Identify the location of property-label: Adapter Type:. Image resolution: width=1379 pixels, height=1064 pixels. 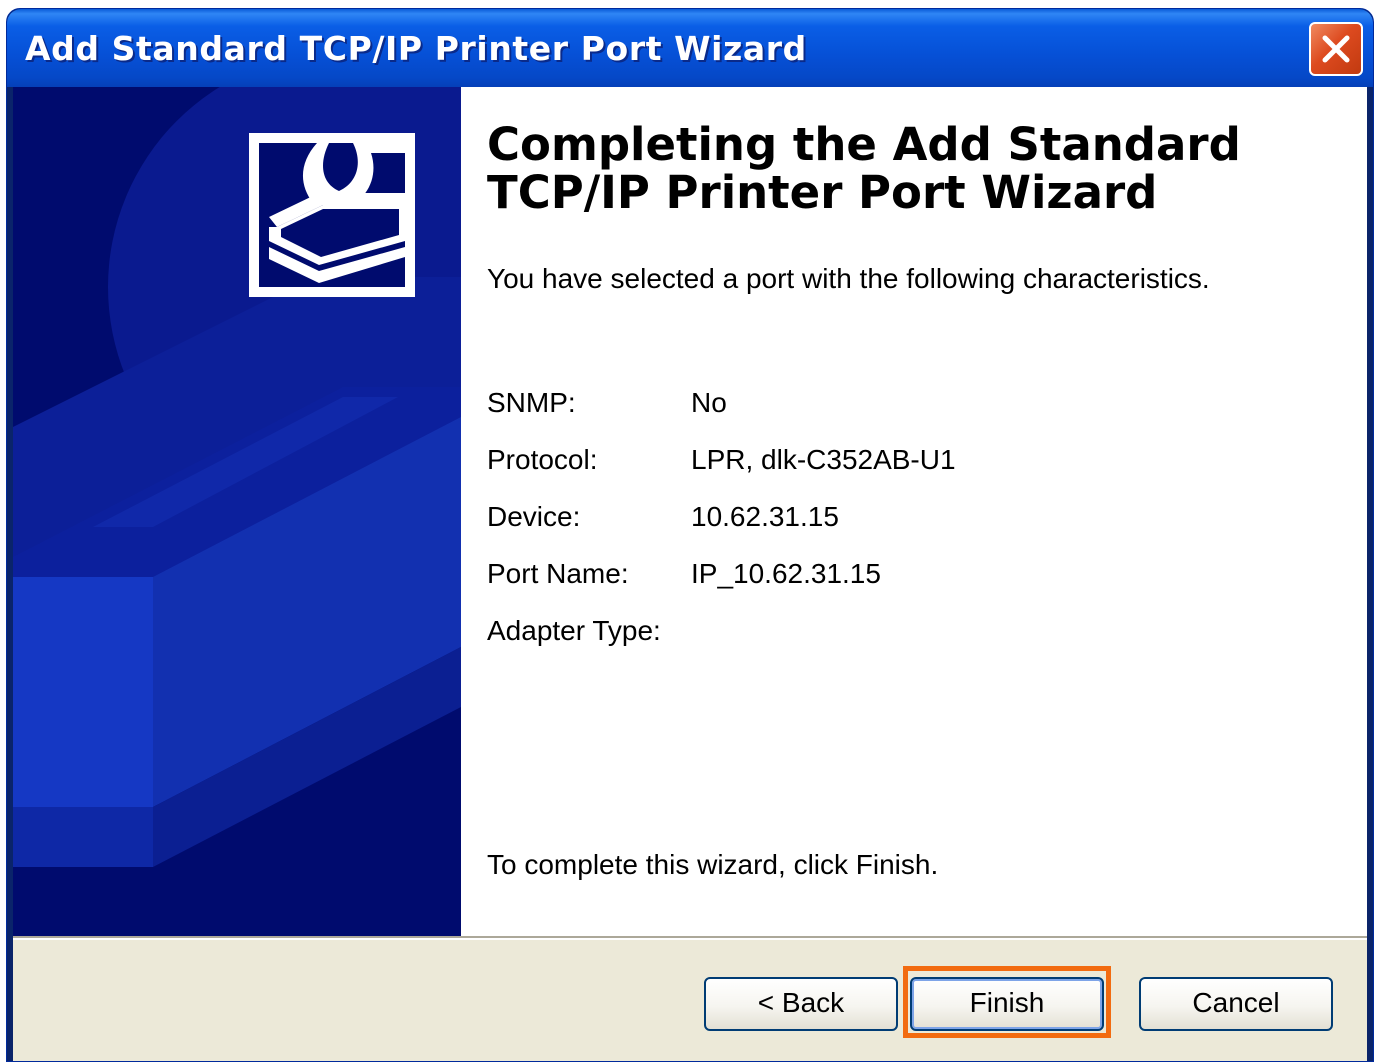
(574, 630).